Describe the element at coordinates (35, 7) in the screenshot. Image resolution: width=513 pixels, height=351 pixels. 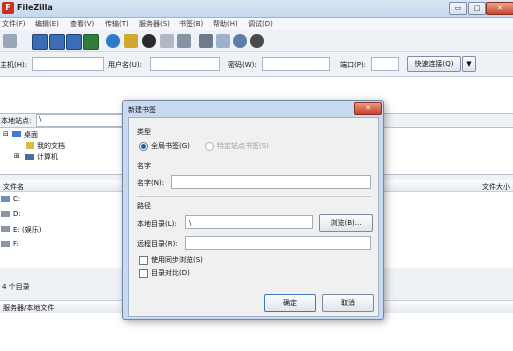
I see `window-title: FileZilla` at that location.